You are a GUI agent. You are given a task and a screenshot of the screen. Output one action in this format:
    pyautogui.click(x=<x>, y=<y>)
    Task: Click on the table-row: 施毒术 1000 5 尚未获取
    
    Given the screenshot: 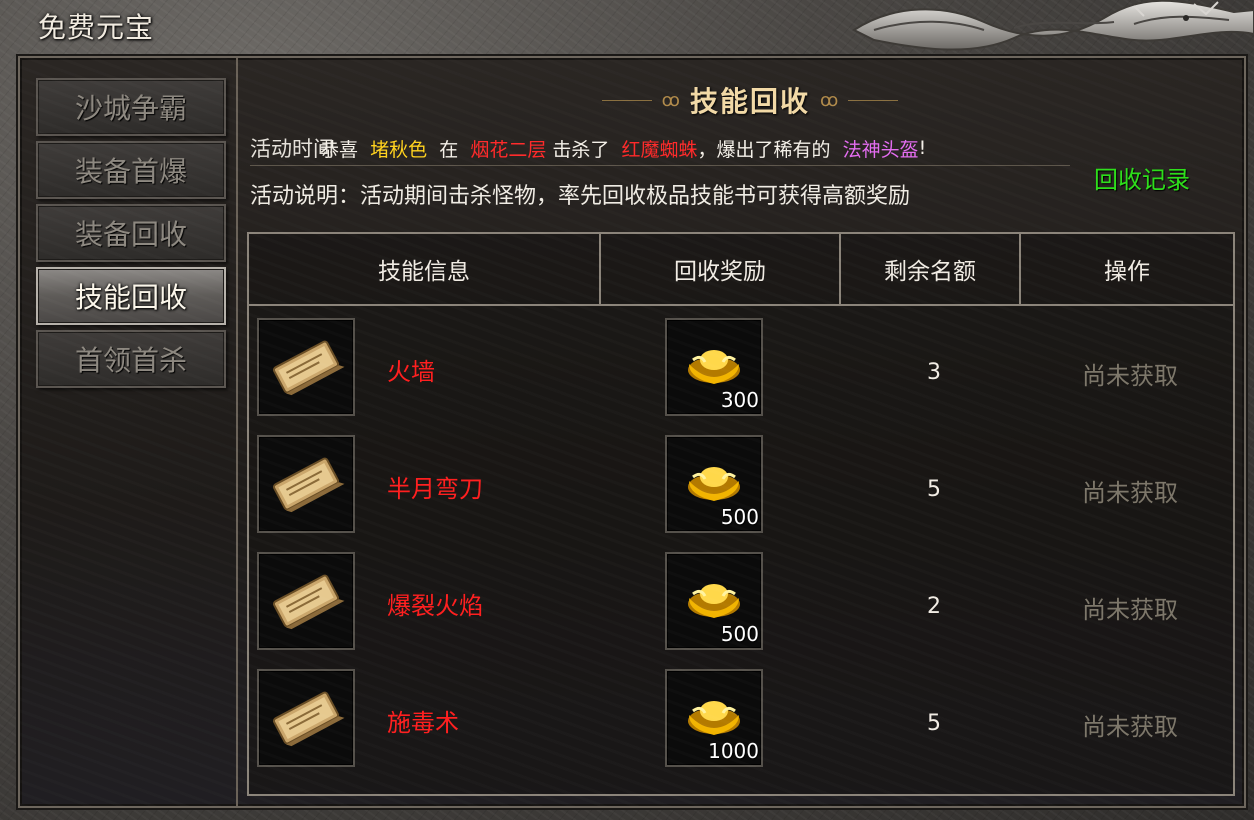 What is the action you would take?
    pyautogui.click(x=741, y=727)
    